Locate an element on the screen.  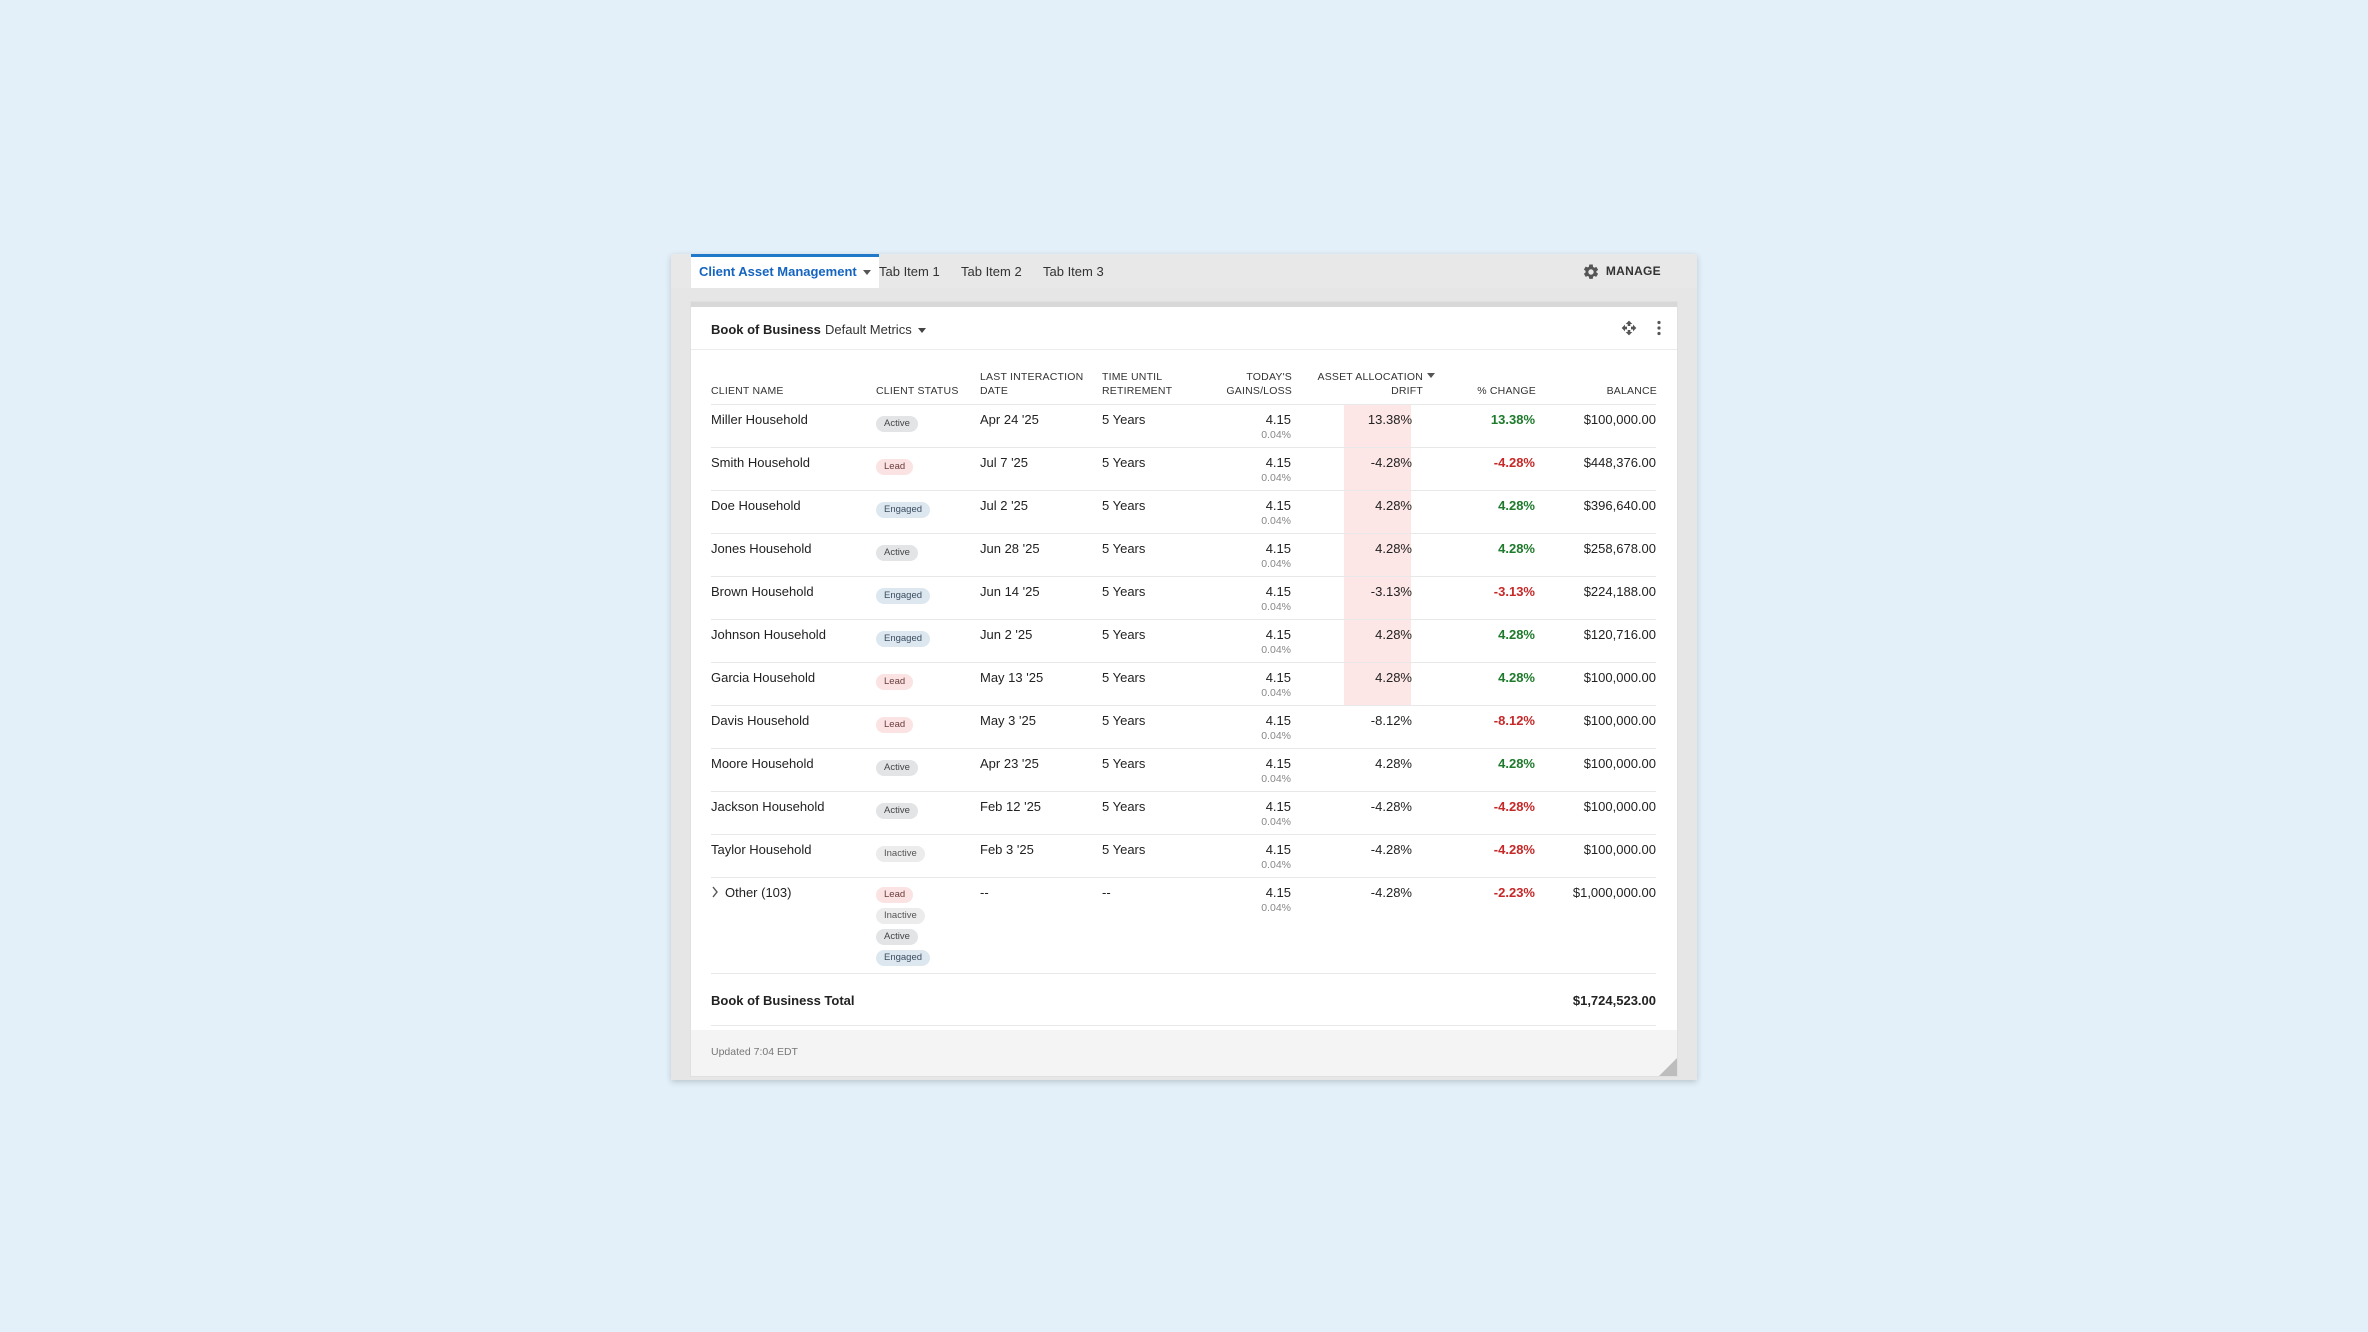
balance-value: $448,376.00 is located at coordinates (1619, 462).